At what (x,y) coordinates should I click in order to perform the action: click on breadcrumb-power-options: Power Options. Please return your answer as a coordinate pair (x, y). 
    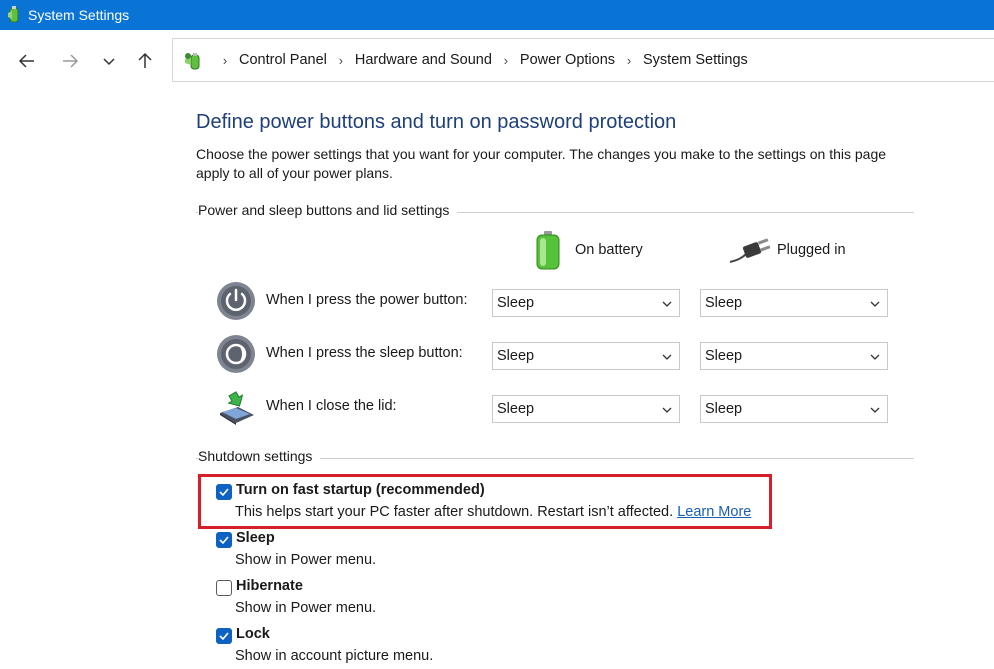
    Looking at the image, I should click on (567, 60).